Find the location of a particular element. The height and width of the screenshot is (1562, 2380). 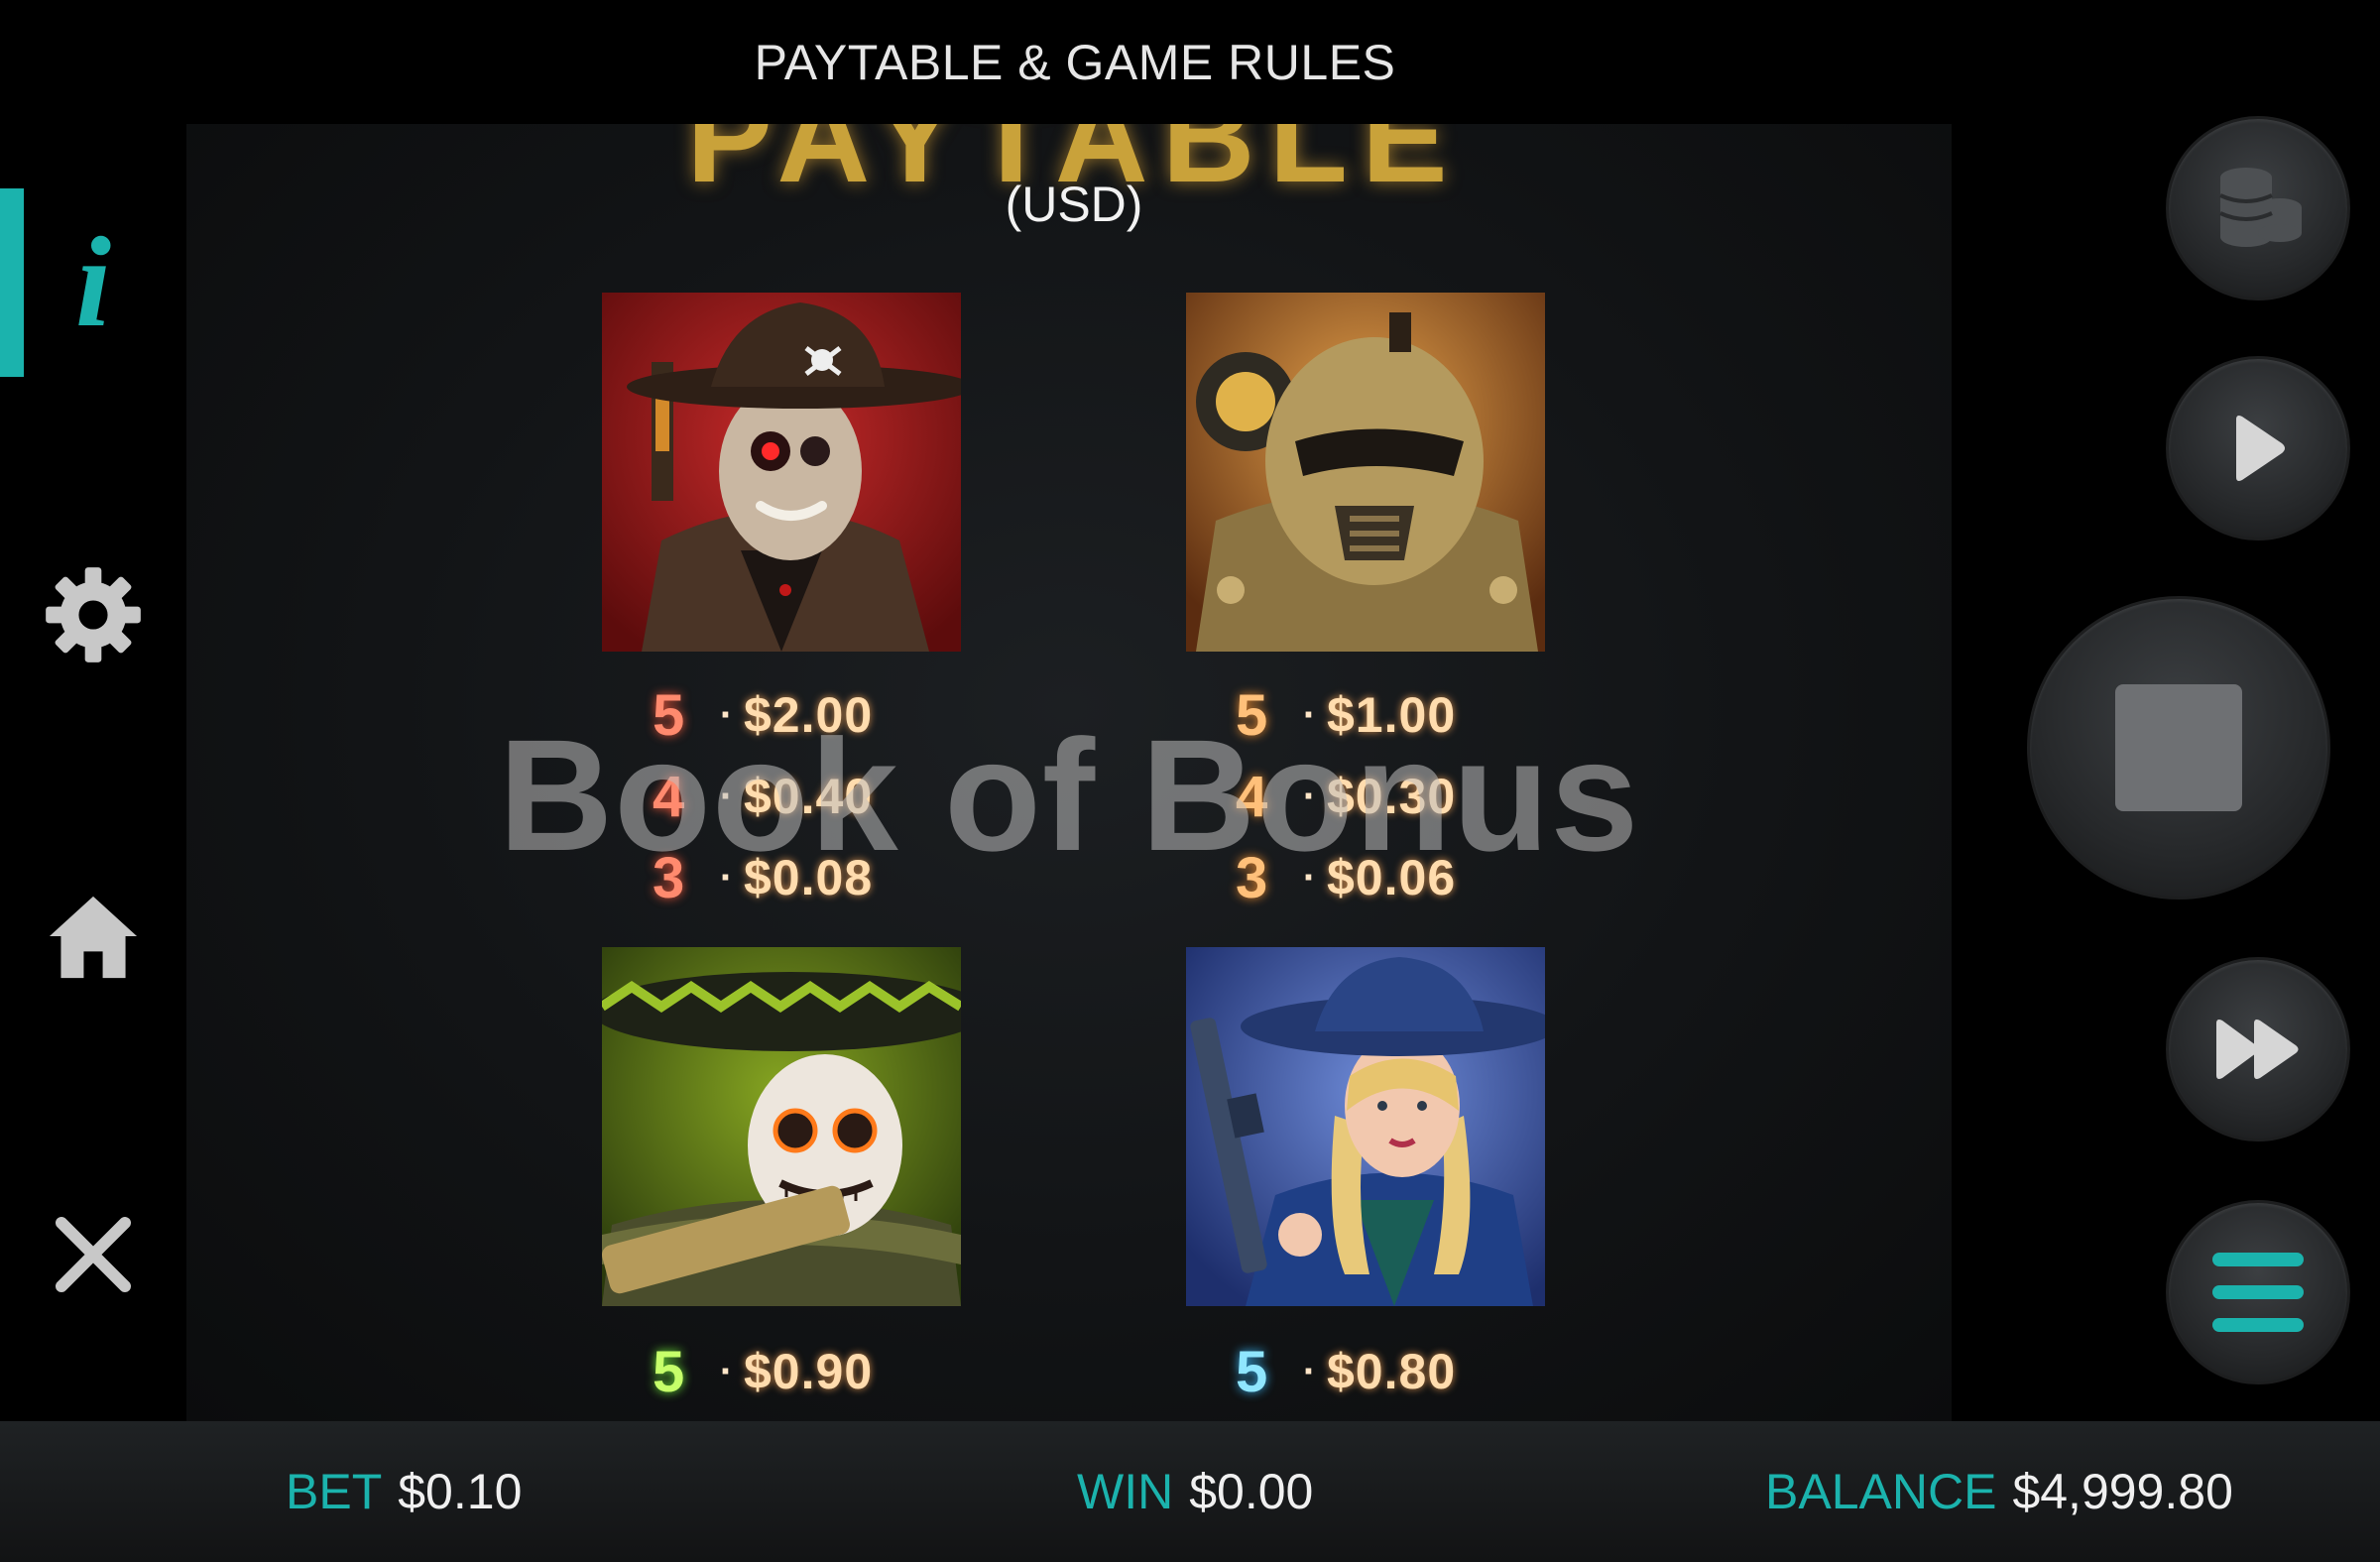

bet-display: BET $0.10 is located at coordinates (404, 1491).